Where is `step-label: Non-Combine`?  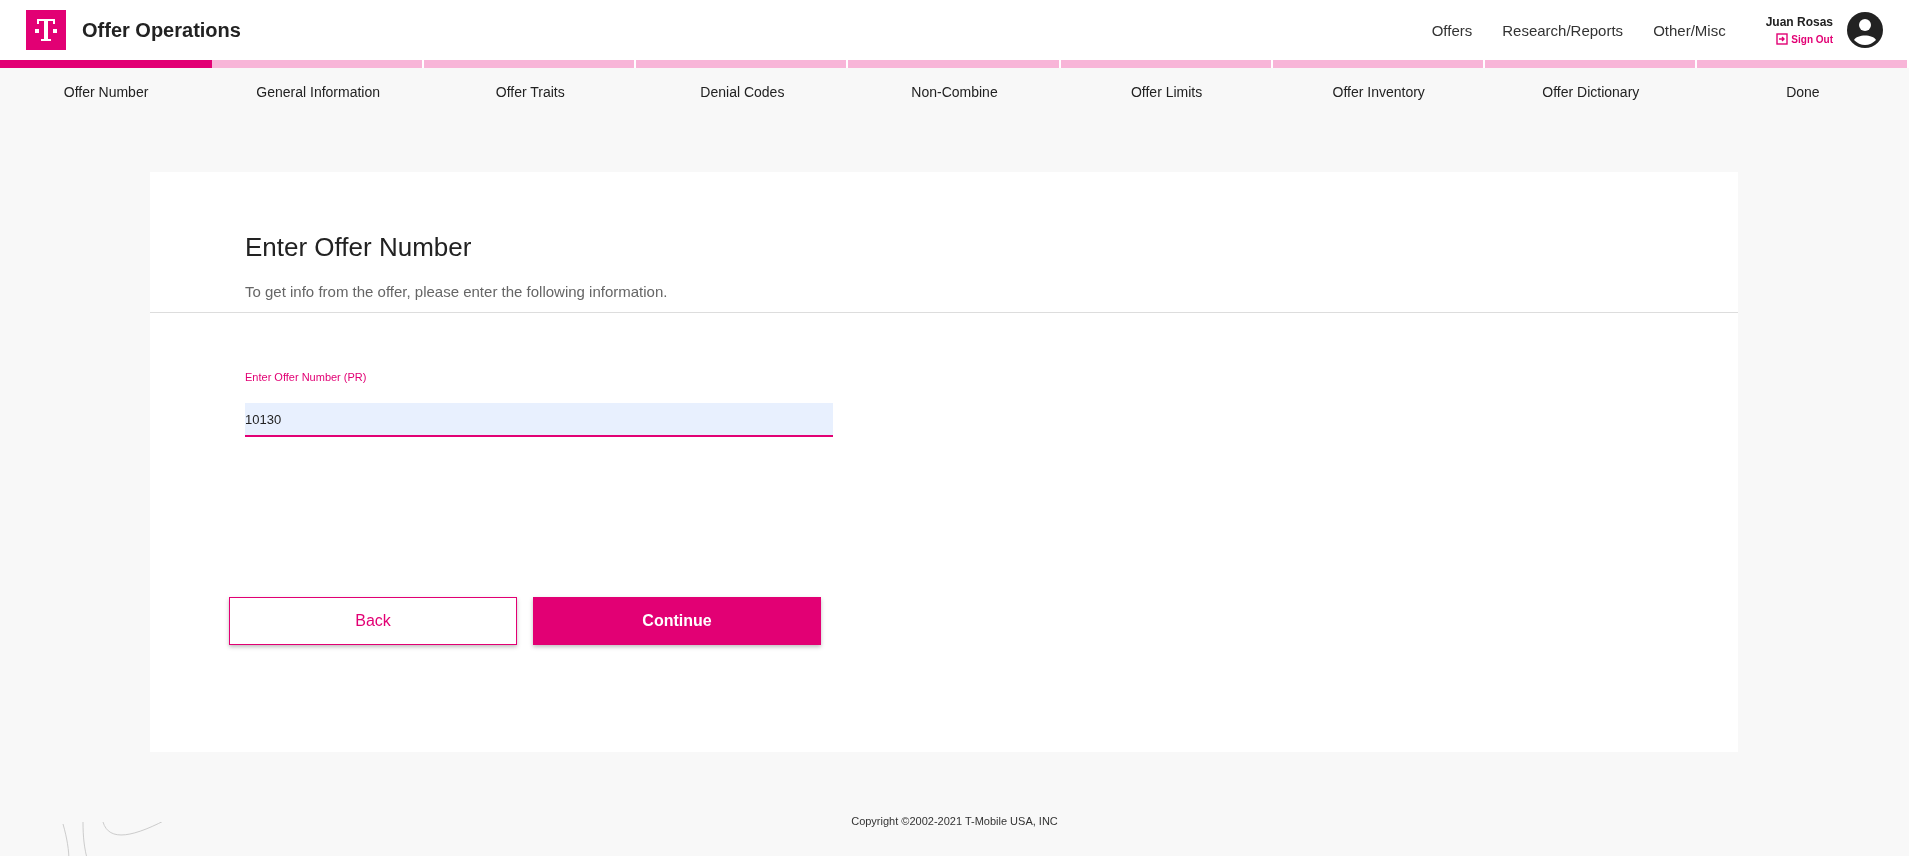 step-label: Non-Combine is located at coordinates (954, 95).